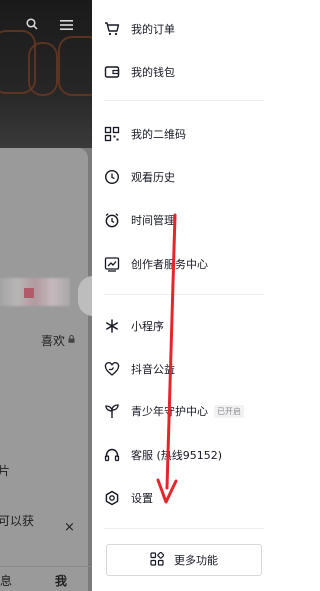 This screenshot has width=320, height=591. I want to click on menu-item-label: 小程序, so click(147, 326).